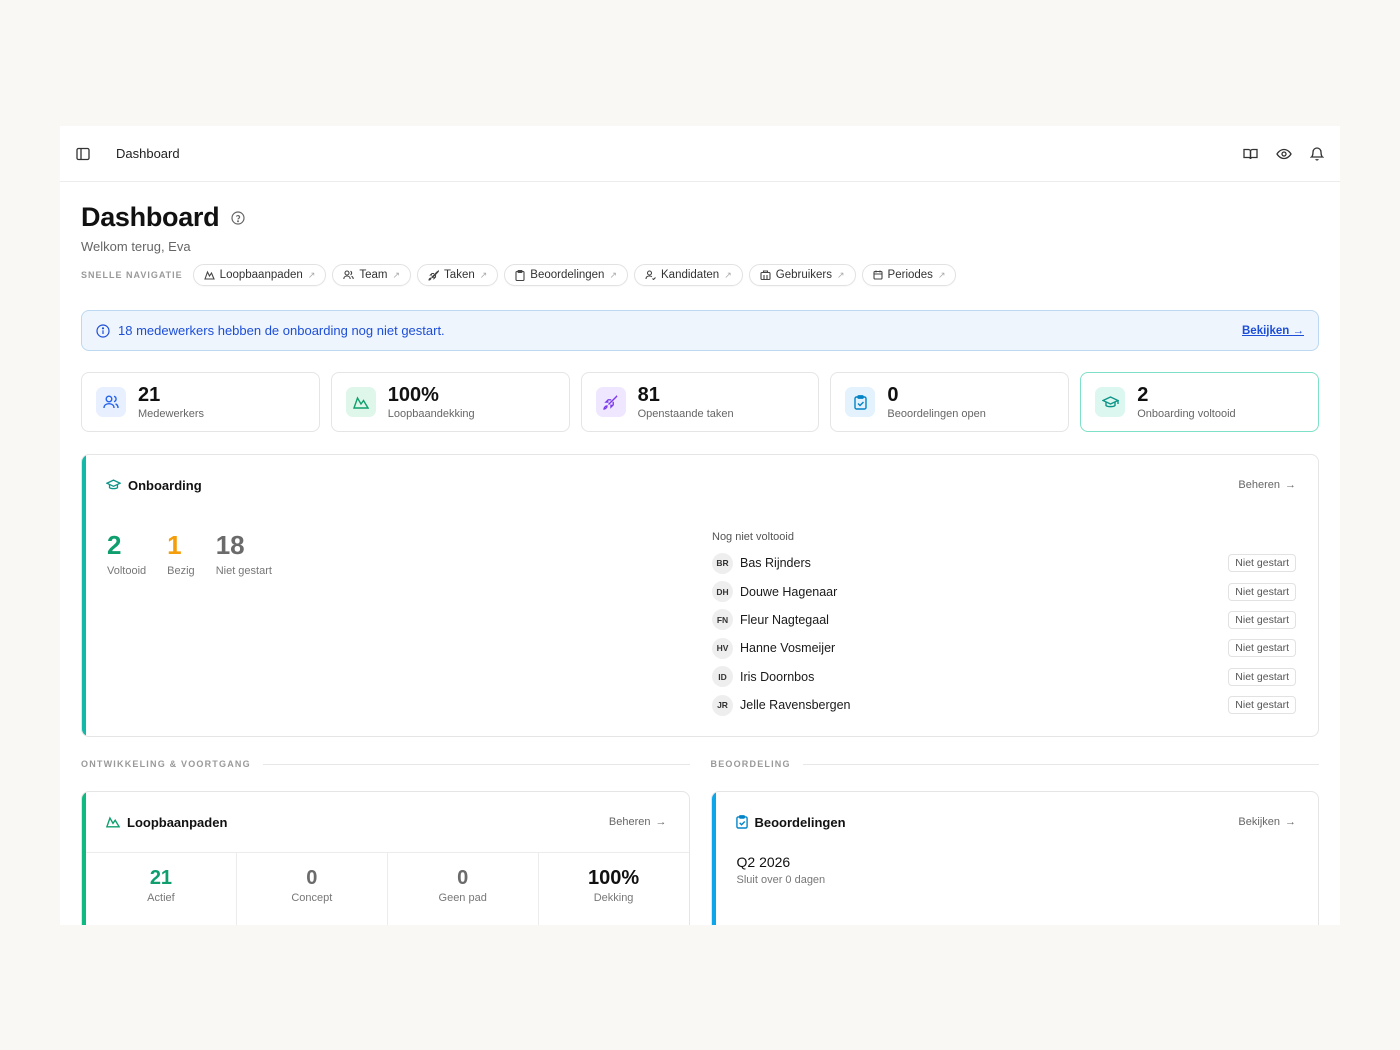  What do you see at coordinates (161, 898) in the screenshot?
I see `metric-label: Actief` at bounding box center [161, 898].